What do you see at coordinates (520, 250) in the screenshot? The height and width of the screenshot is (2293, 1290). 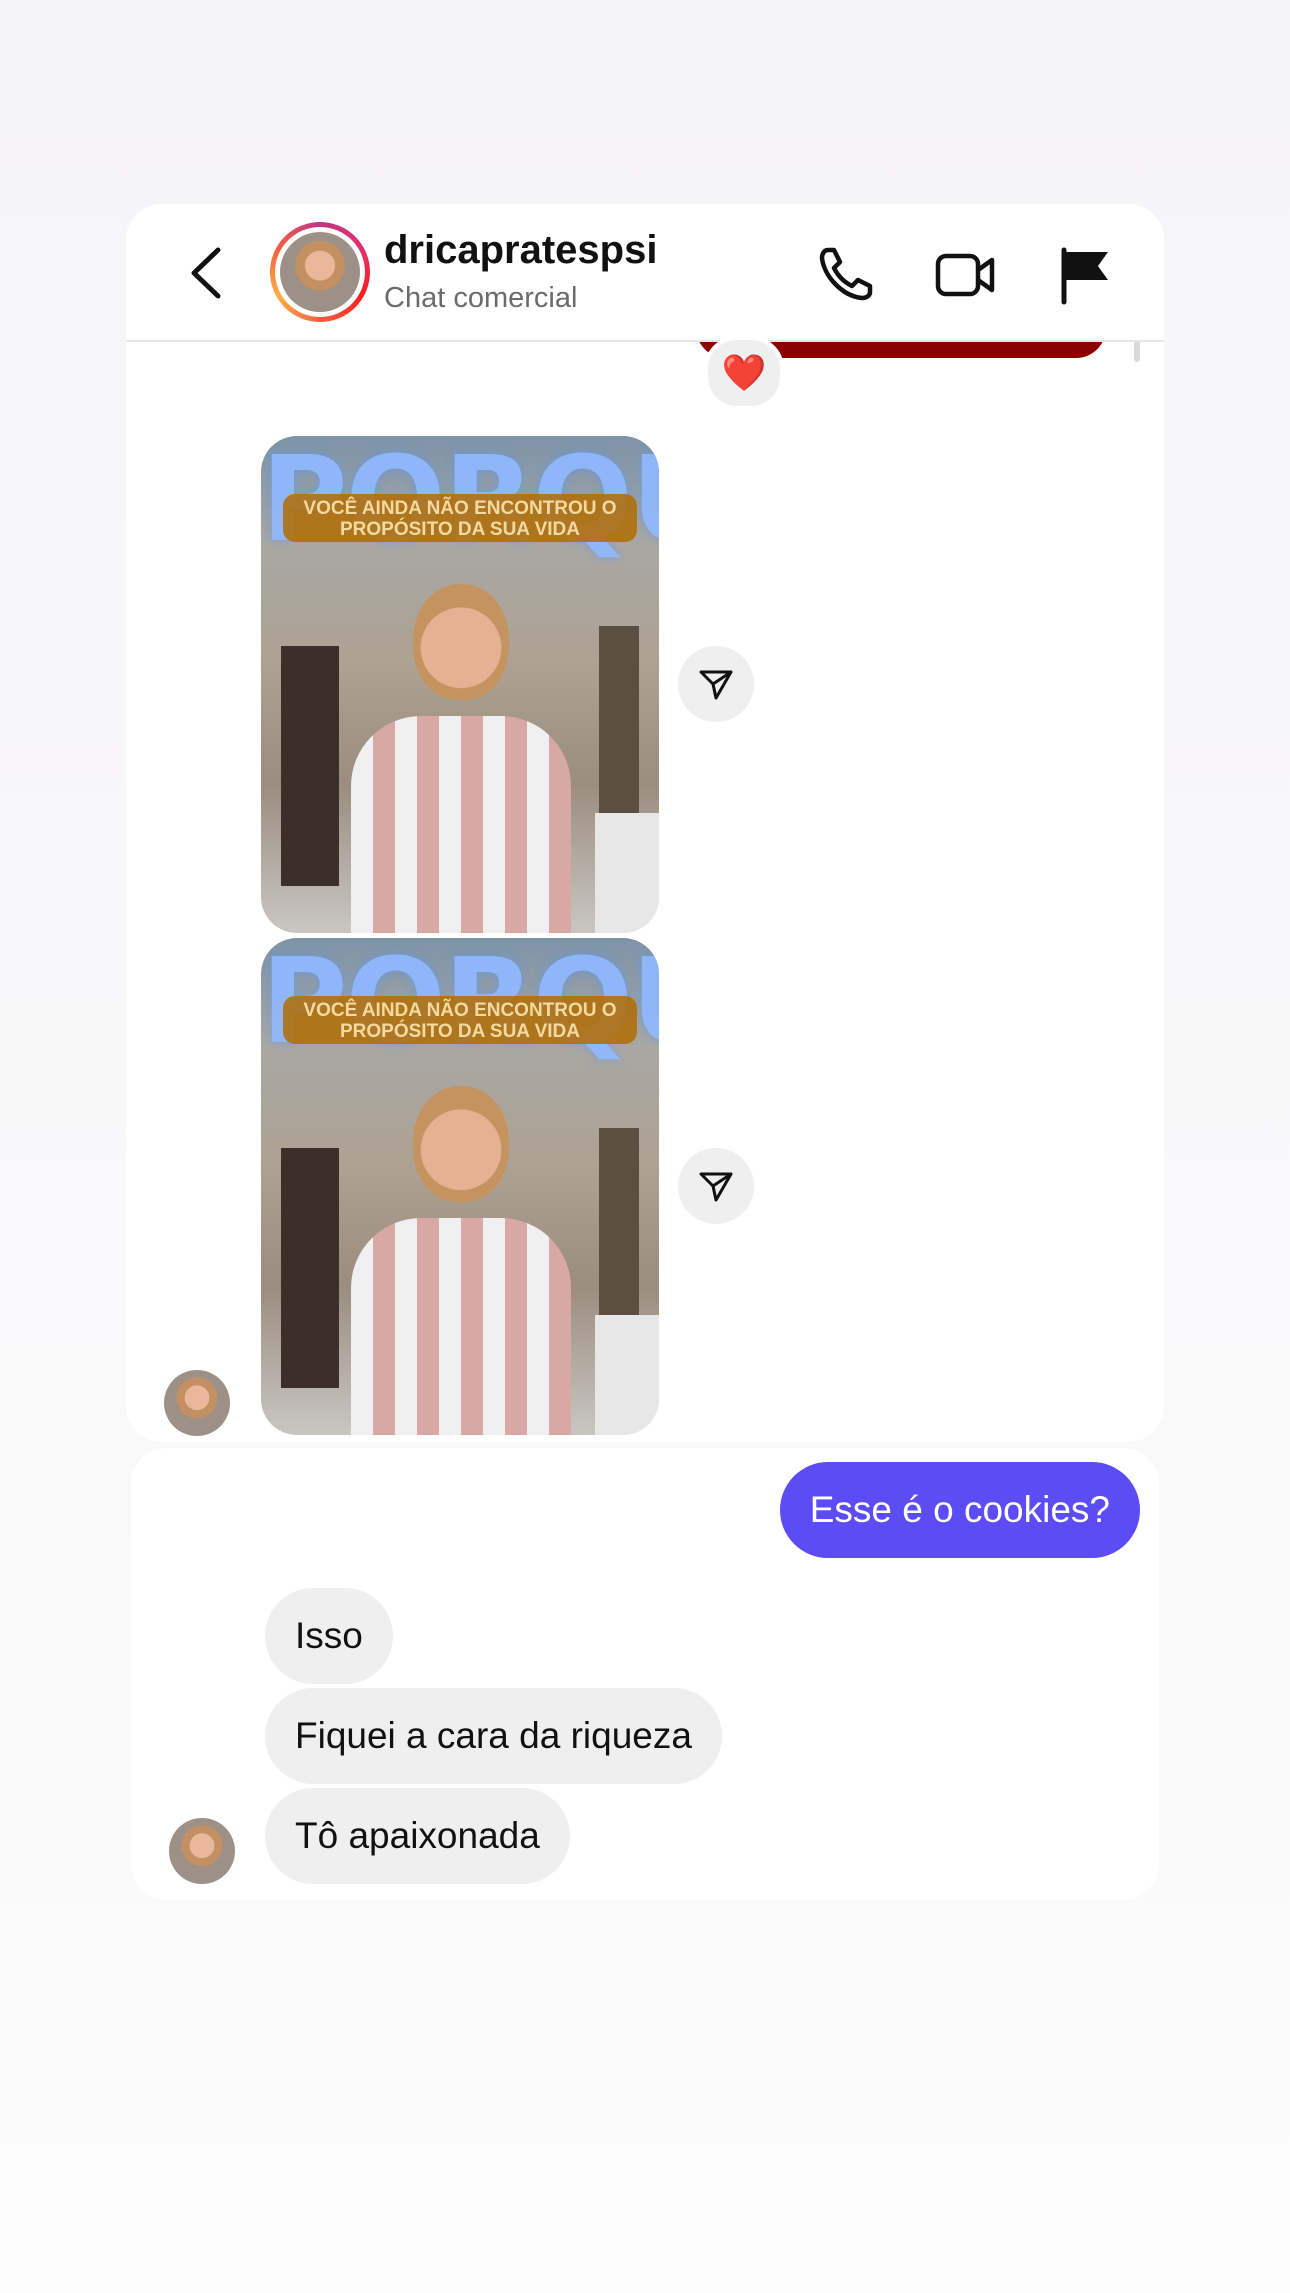 I see `chat-username: dricapratespsi` at bounding box center [520, 250].